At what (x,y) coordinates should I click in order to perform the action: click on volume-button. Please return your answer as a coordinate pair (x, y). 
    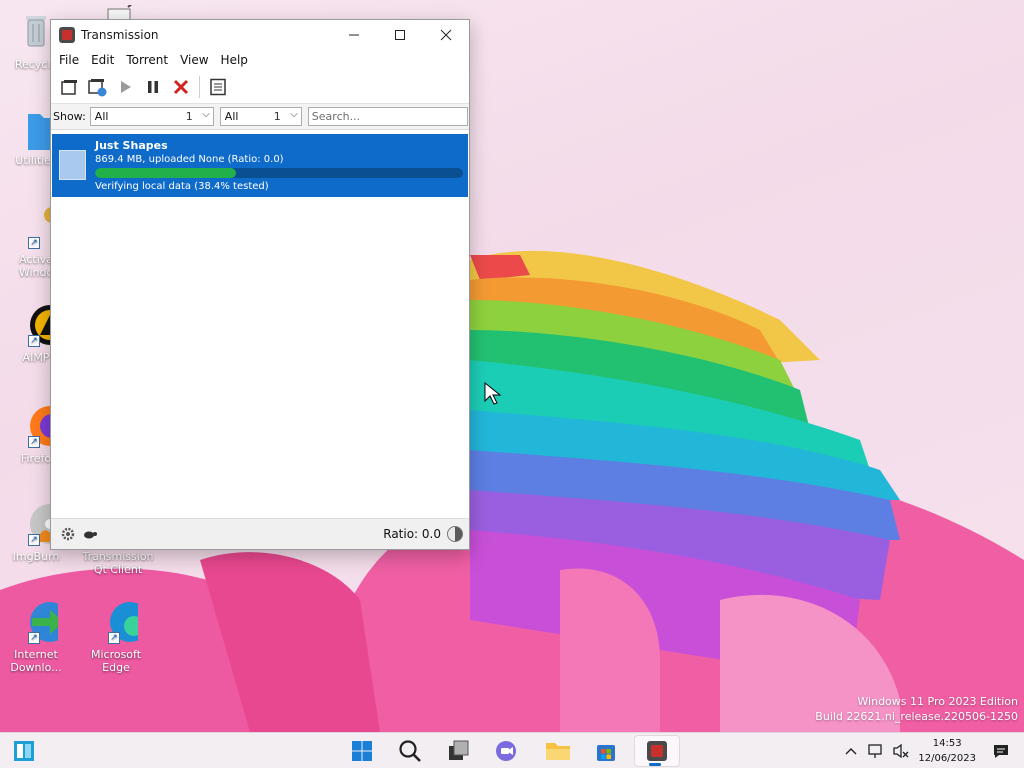
    Looking at the image, I should click on (901, 750).